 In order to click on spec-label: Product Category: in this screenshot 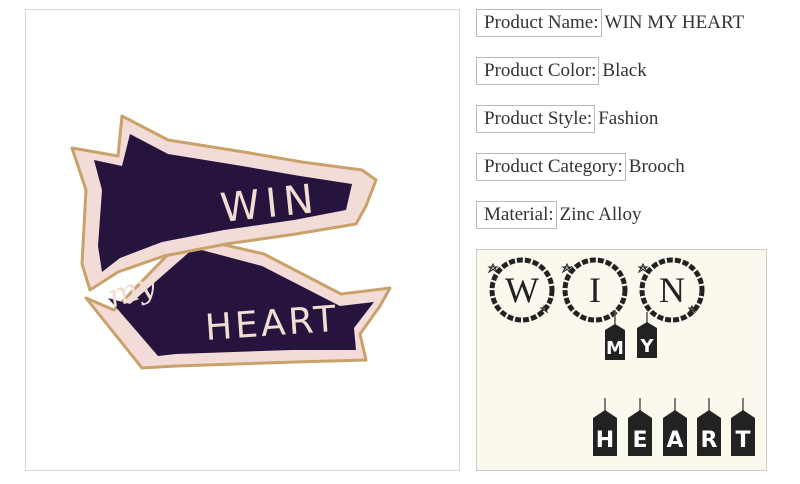, I will do `click(551, 167)`.